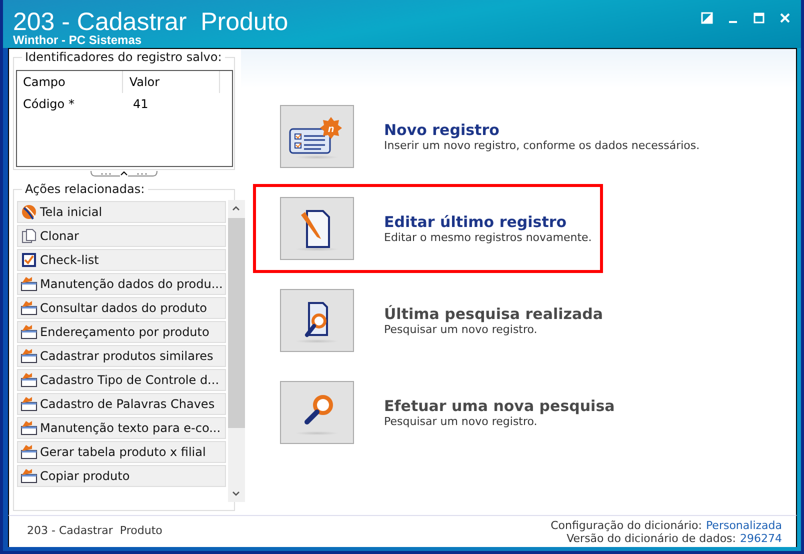 This screenshot has height=554, width=804. I want to click on action-description: Inserir um novo registro, conforme os dados necessários., so click(542, 145).